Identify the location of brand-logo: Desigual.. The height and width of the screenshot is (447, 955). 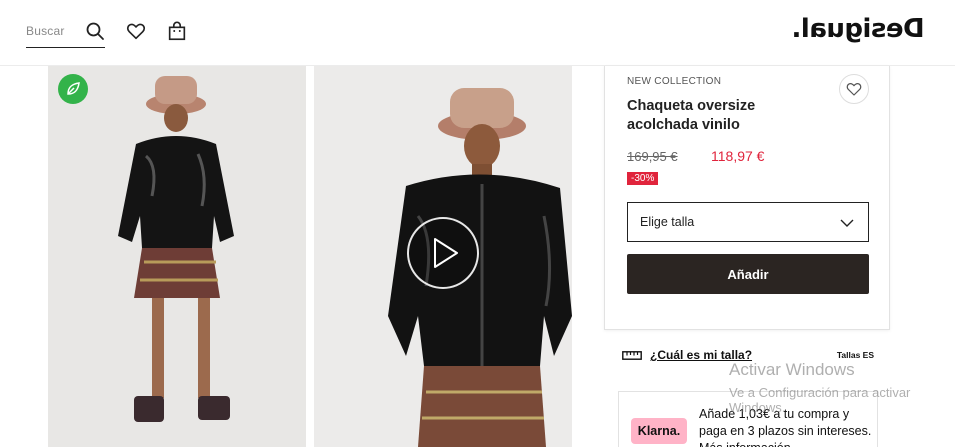
(858, 29).